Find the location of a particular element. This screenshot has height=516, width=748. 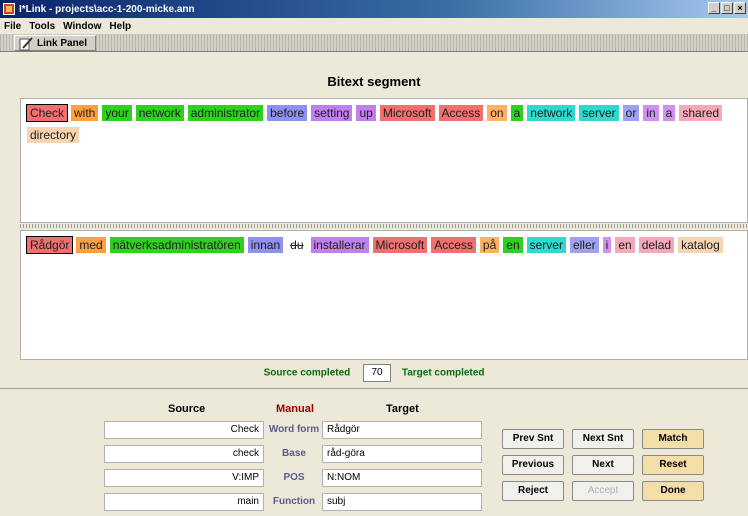

target-word: med is located at coordinates (91, 245).